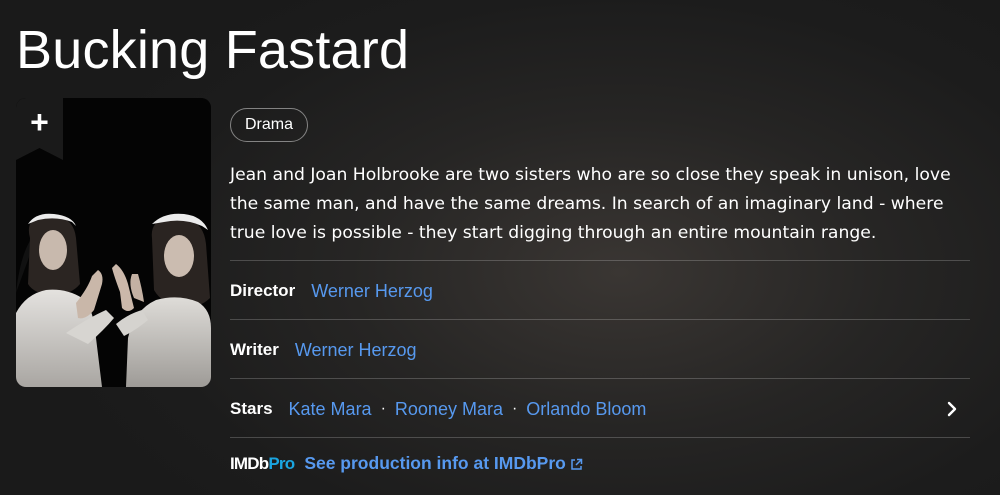 Image resolution: width=1000 pixels, height=495 pixels. I want to click on imdbpro-row: IMDbPro See production info at IMDbPro, so click(406, 464).